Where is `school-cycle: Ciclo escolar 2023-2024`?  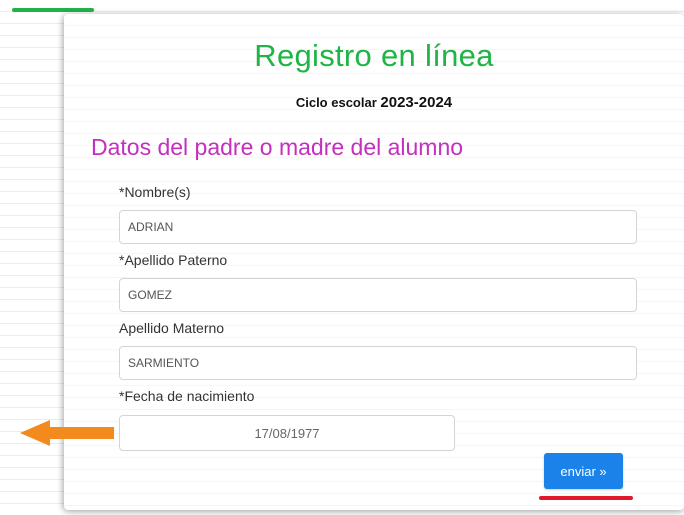 school-cycle: Ciclo escolar 2023-2024 is located at coordinates (374, 102).